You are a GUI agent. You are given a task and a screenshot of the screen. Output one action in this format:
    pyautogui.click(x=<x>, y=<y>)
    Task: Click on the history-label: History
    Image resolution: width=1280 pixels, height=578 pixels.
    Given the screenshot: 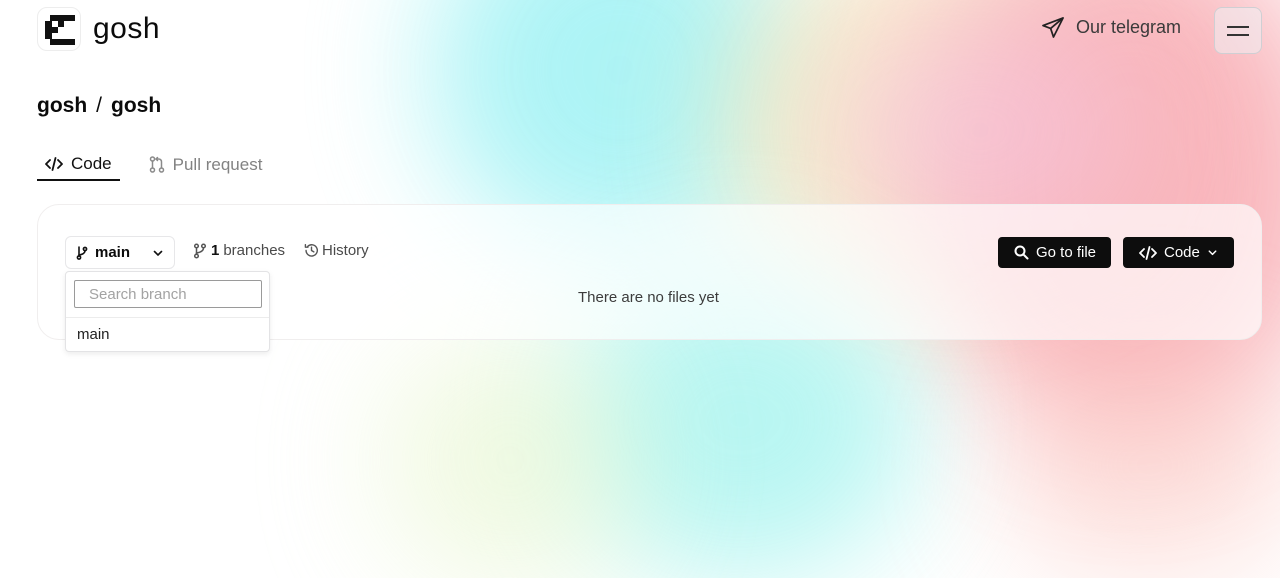 What is the action you would take?
    pyautogui.click(x=345, y=250)
    